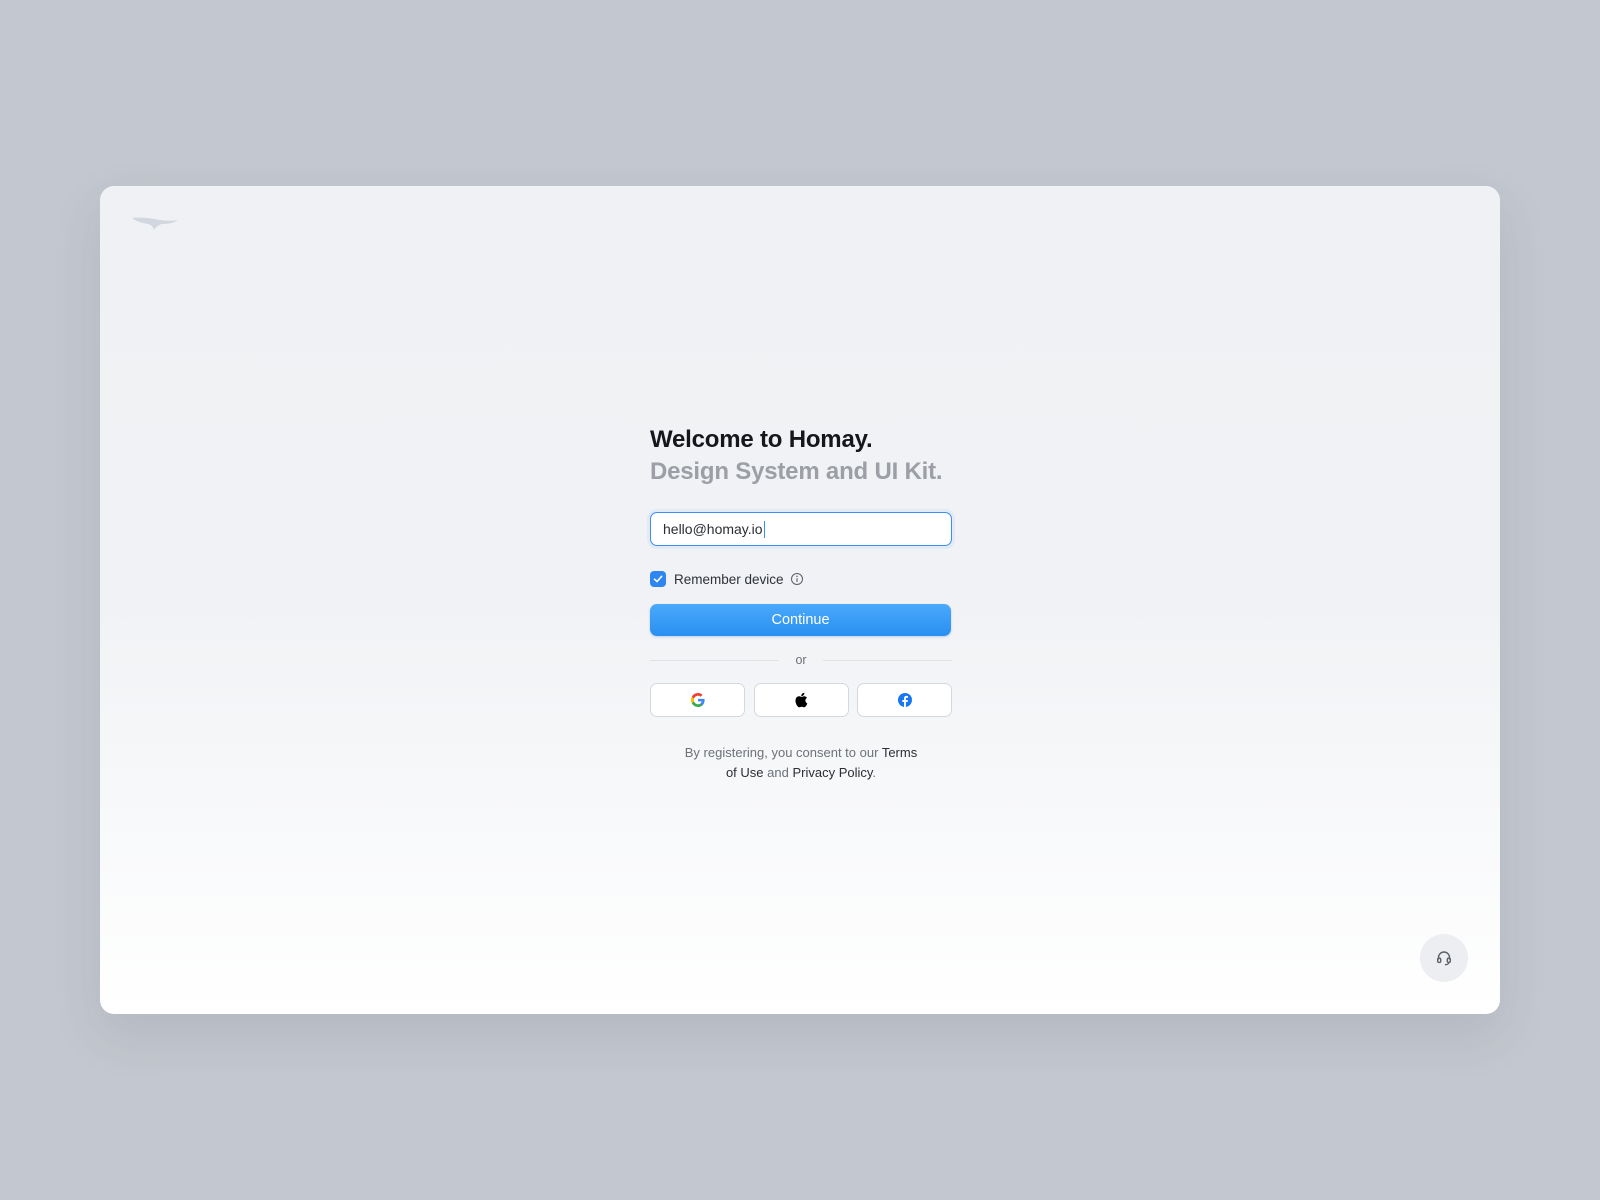 The image size is (1600, 1200). What do you see at coordinates (764, 529) in the screenshot?
I see `text-caret` at bounding box center [764, 529].